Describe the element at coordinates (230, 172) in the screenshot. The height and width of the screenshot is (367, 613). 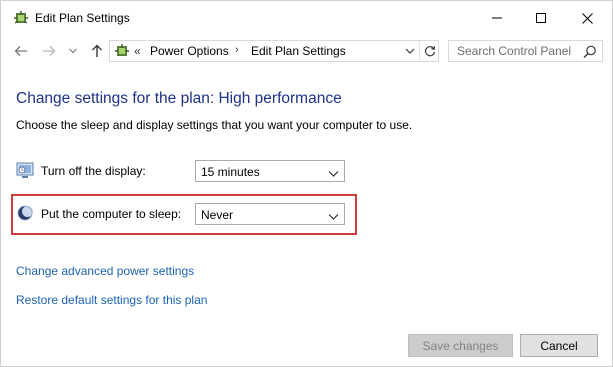
I see `turn-off-display-value: 15 minutes` at that location.